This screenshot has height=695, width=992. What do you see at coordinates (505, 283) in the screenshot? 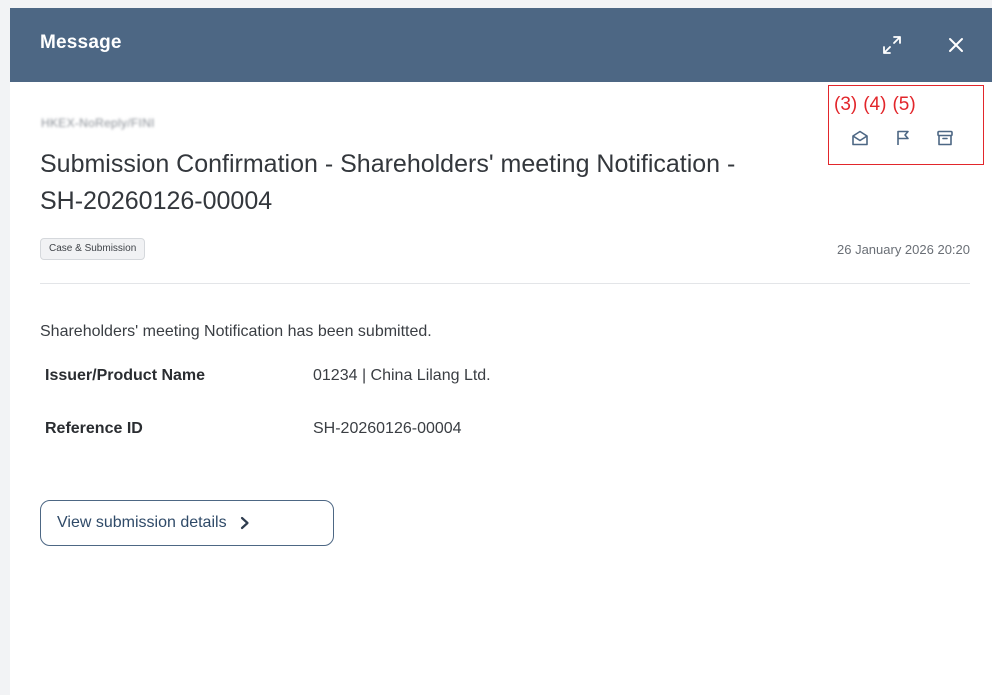
I see `divider` at bounding box center [505, 283].